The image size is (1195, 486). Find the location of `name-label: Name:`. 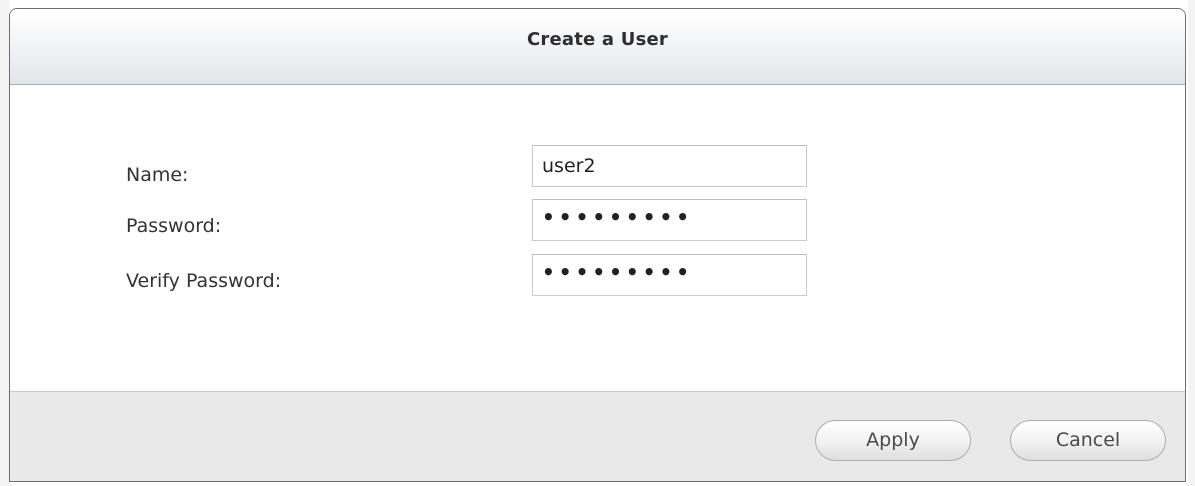

name-label: Name: is located at coordinates (157, 175).